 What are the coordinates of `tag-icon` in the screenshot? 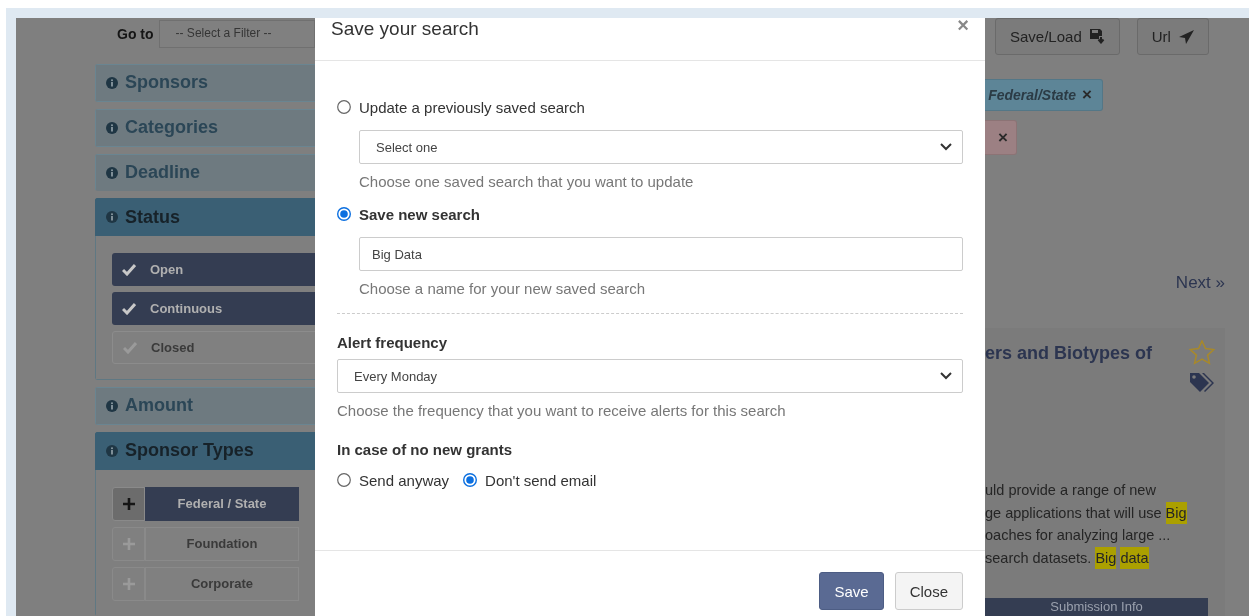 It's located at (1202, 384).